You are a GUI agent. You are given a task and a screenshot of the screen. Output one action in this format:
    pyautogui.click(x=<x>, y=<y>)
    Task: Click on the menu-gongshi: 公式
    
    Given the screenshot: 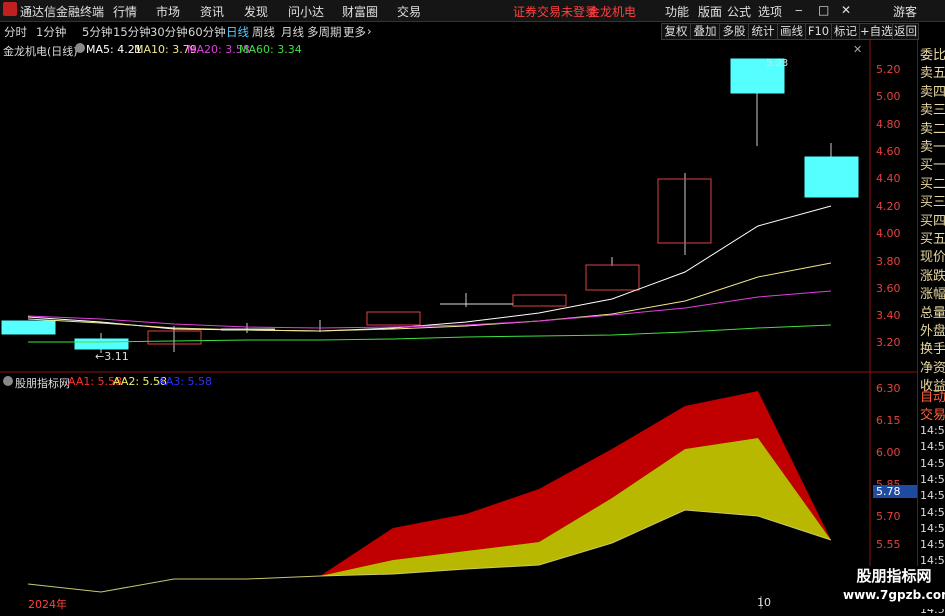 What is the action you would take?
    pyautogui.click(x=739, y=11)
    